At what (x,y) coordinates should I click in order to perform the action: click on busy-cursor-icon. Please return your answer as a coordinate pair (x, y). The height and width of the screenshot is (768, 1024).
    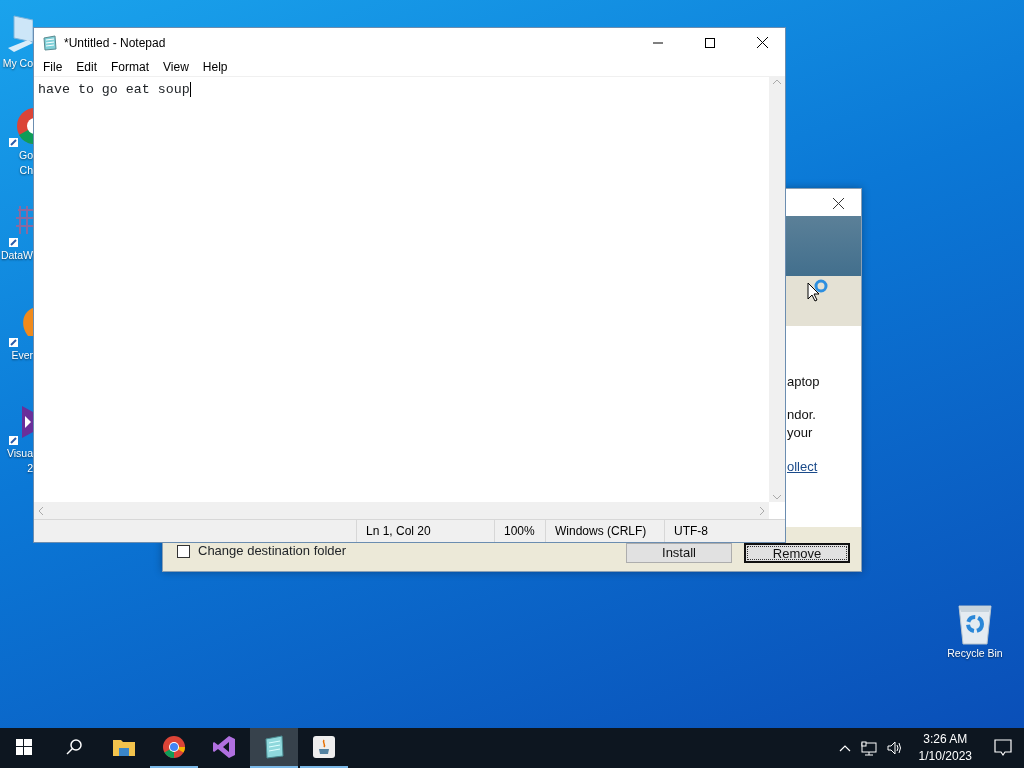
    Looking at the image, I should click on (817, 291).